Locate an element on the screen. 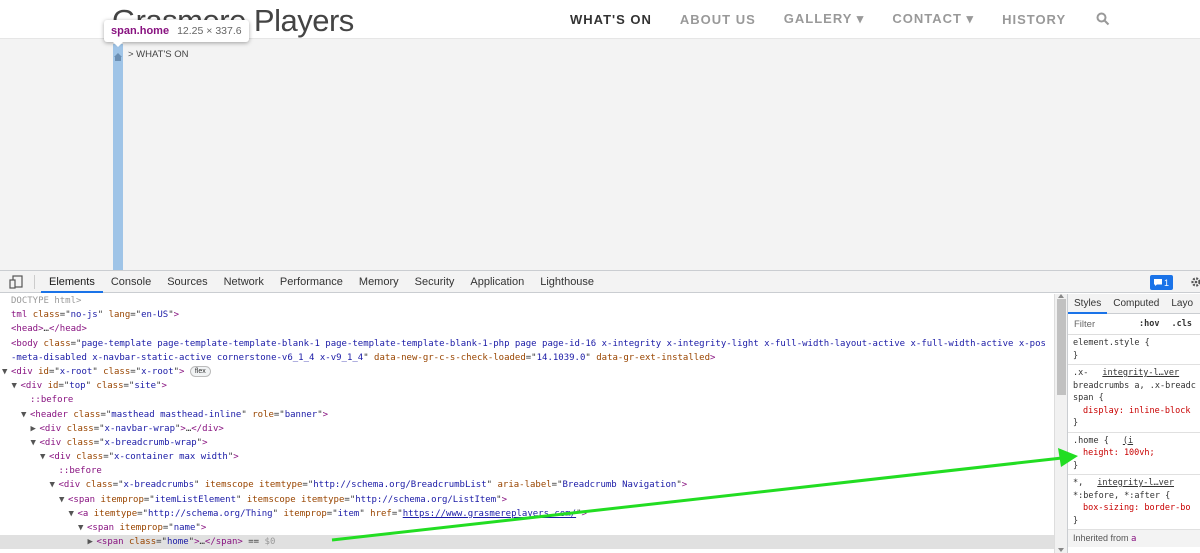  tab-performance: Performance is located at coordinates (311, 282).